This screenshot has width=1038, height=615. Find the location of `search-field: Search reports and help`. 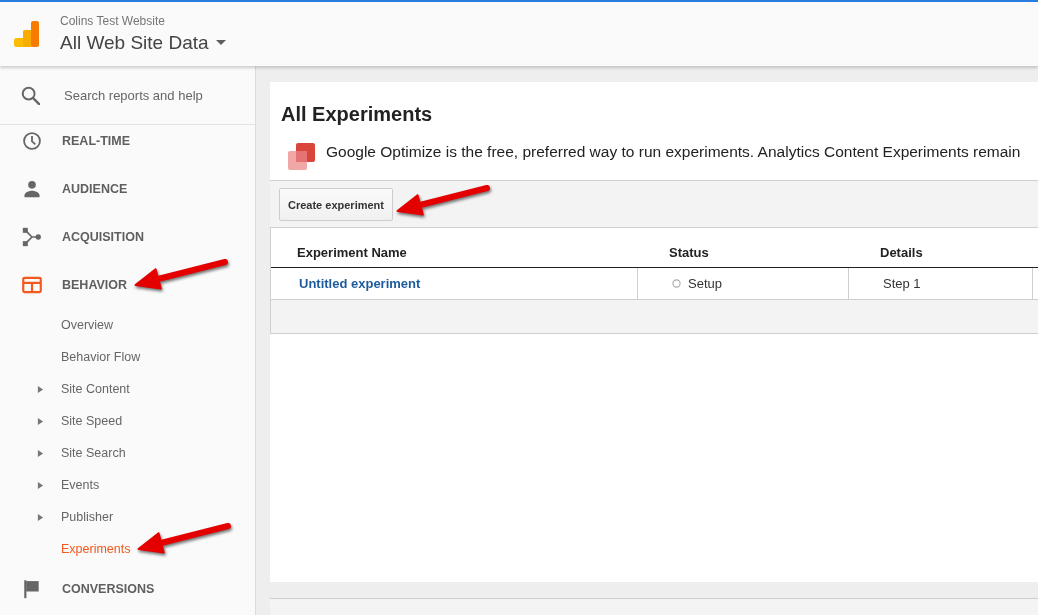

search-field: Search reports and help is located at coordinates (154, 95).